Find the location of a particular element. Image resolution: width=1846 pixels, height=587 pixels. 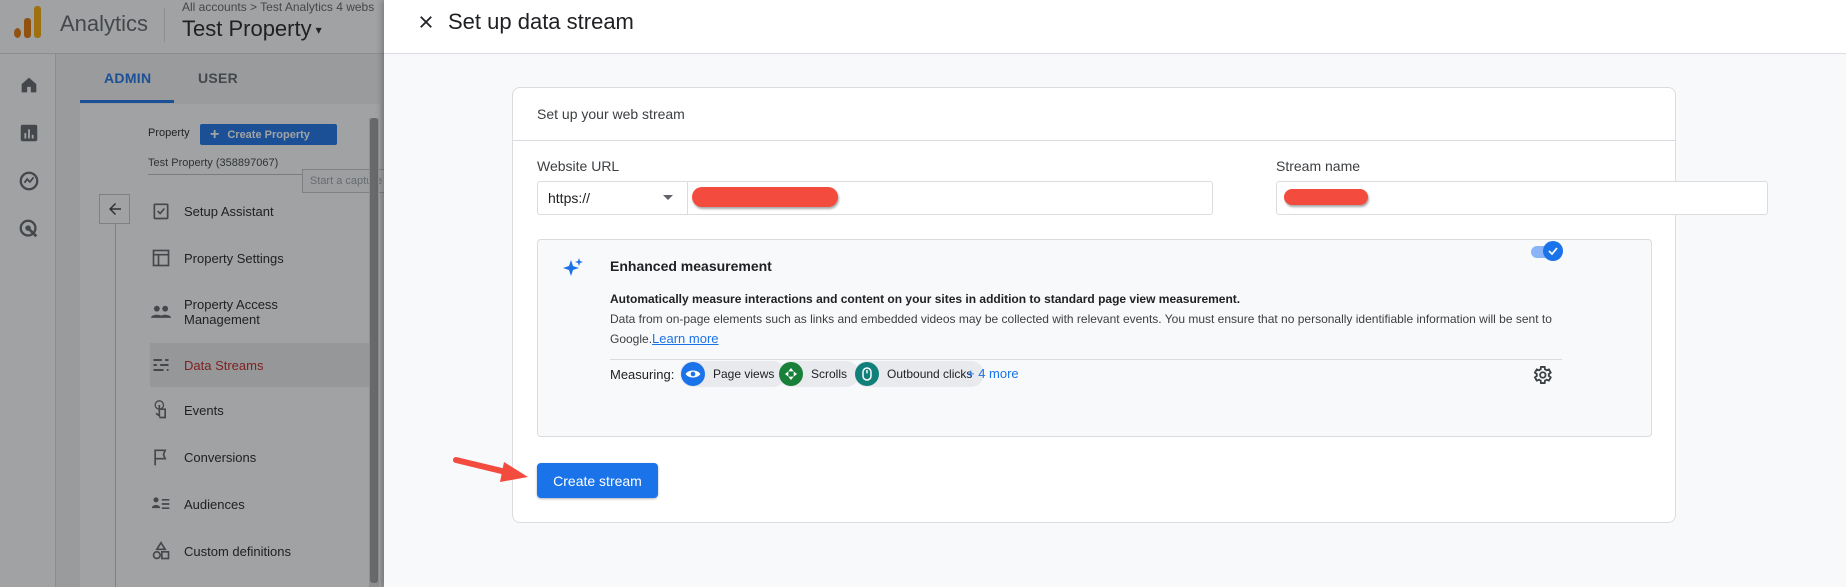

website-url-field: https:// is located at coordinates (875, 198).